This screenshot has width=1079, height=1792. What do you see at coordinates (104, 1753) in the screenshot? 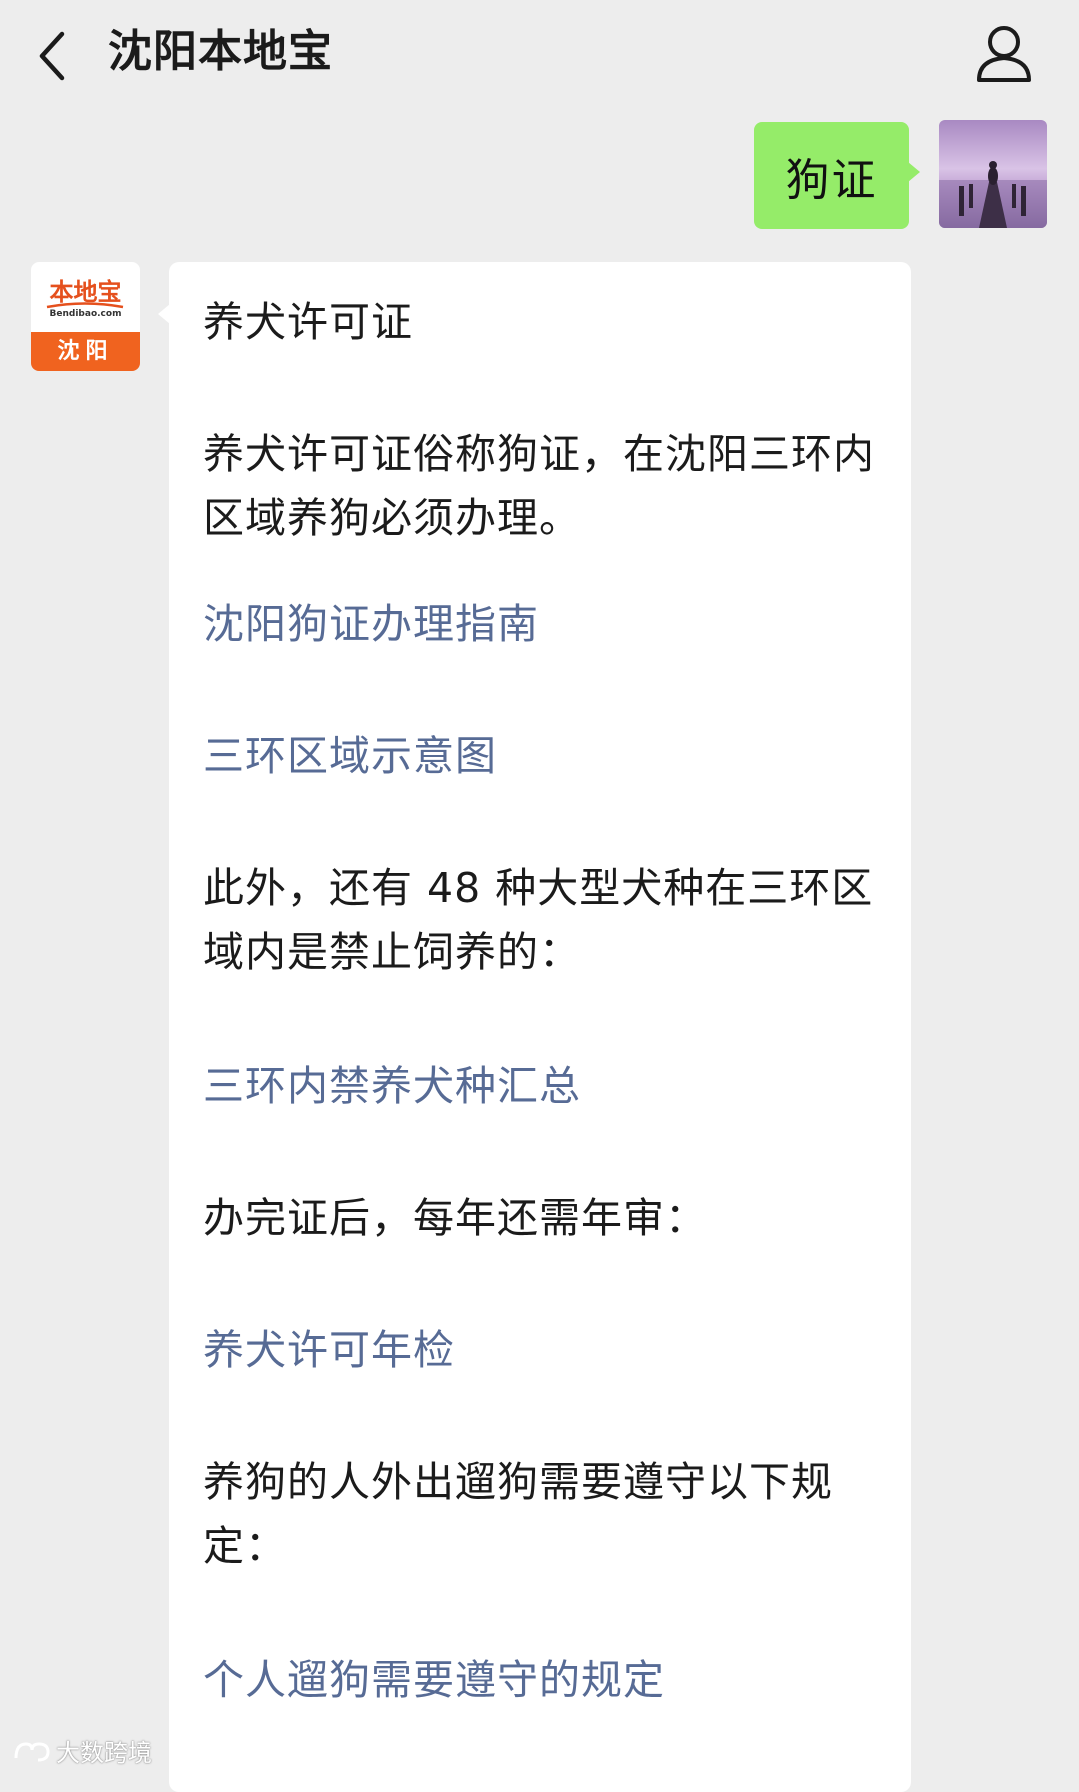
I see `watermark-text: 大数跨境` at bounding box center [104, 1753].